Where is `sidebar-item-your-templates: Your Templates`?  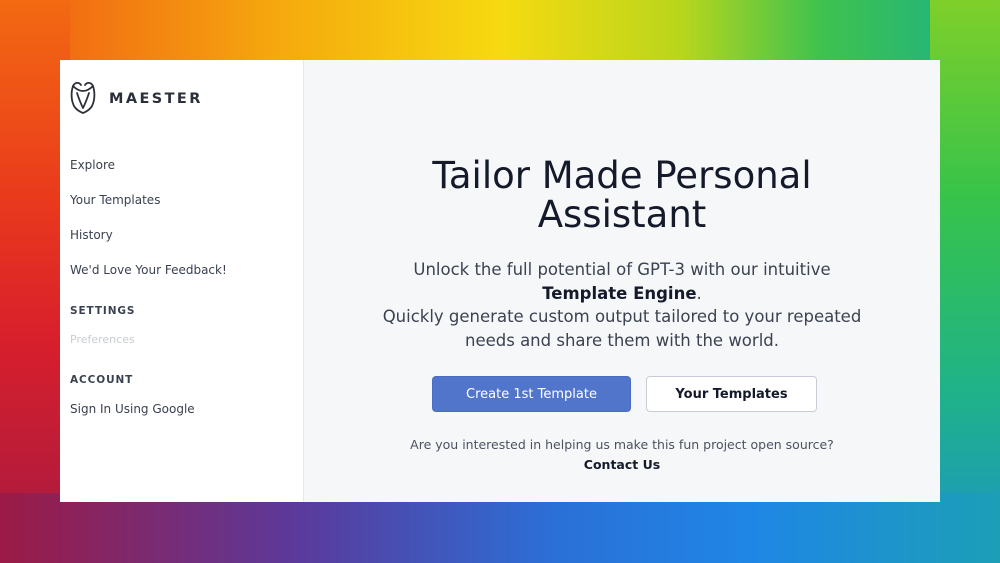 sidebar-item-your-templates: Your Templates is located at coordinates (148, 210).